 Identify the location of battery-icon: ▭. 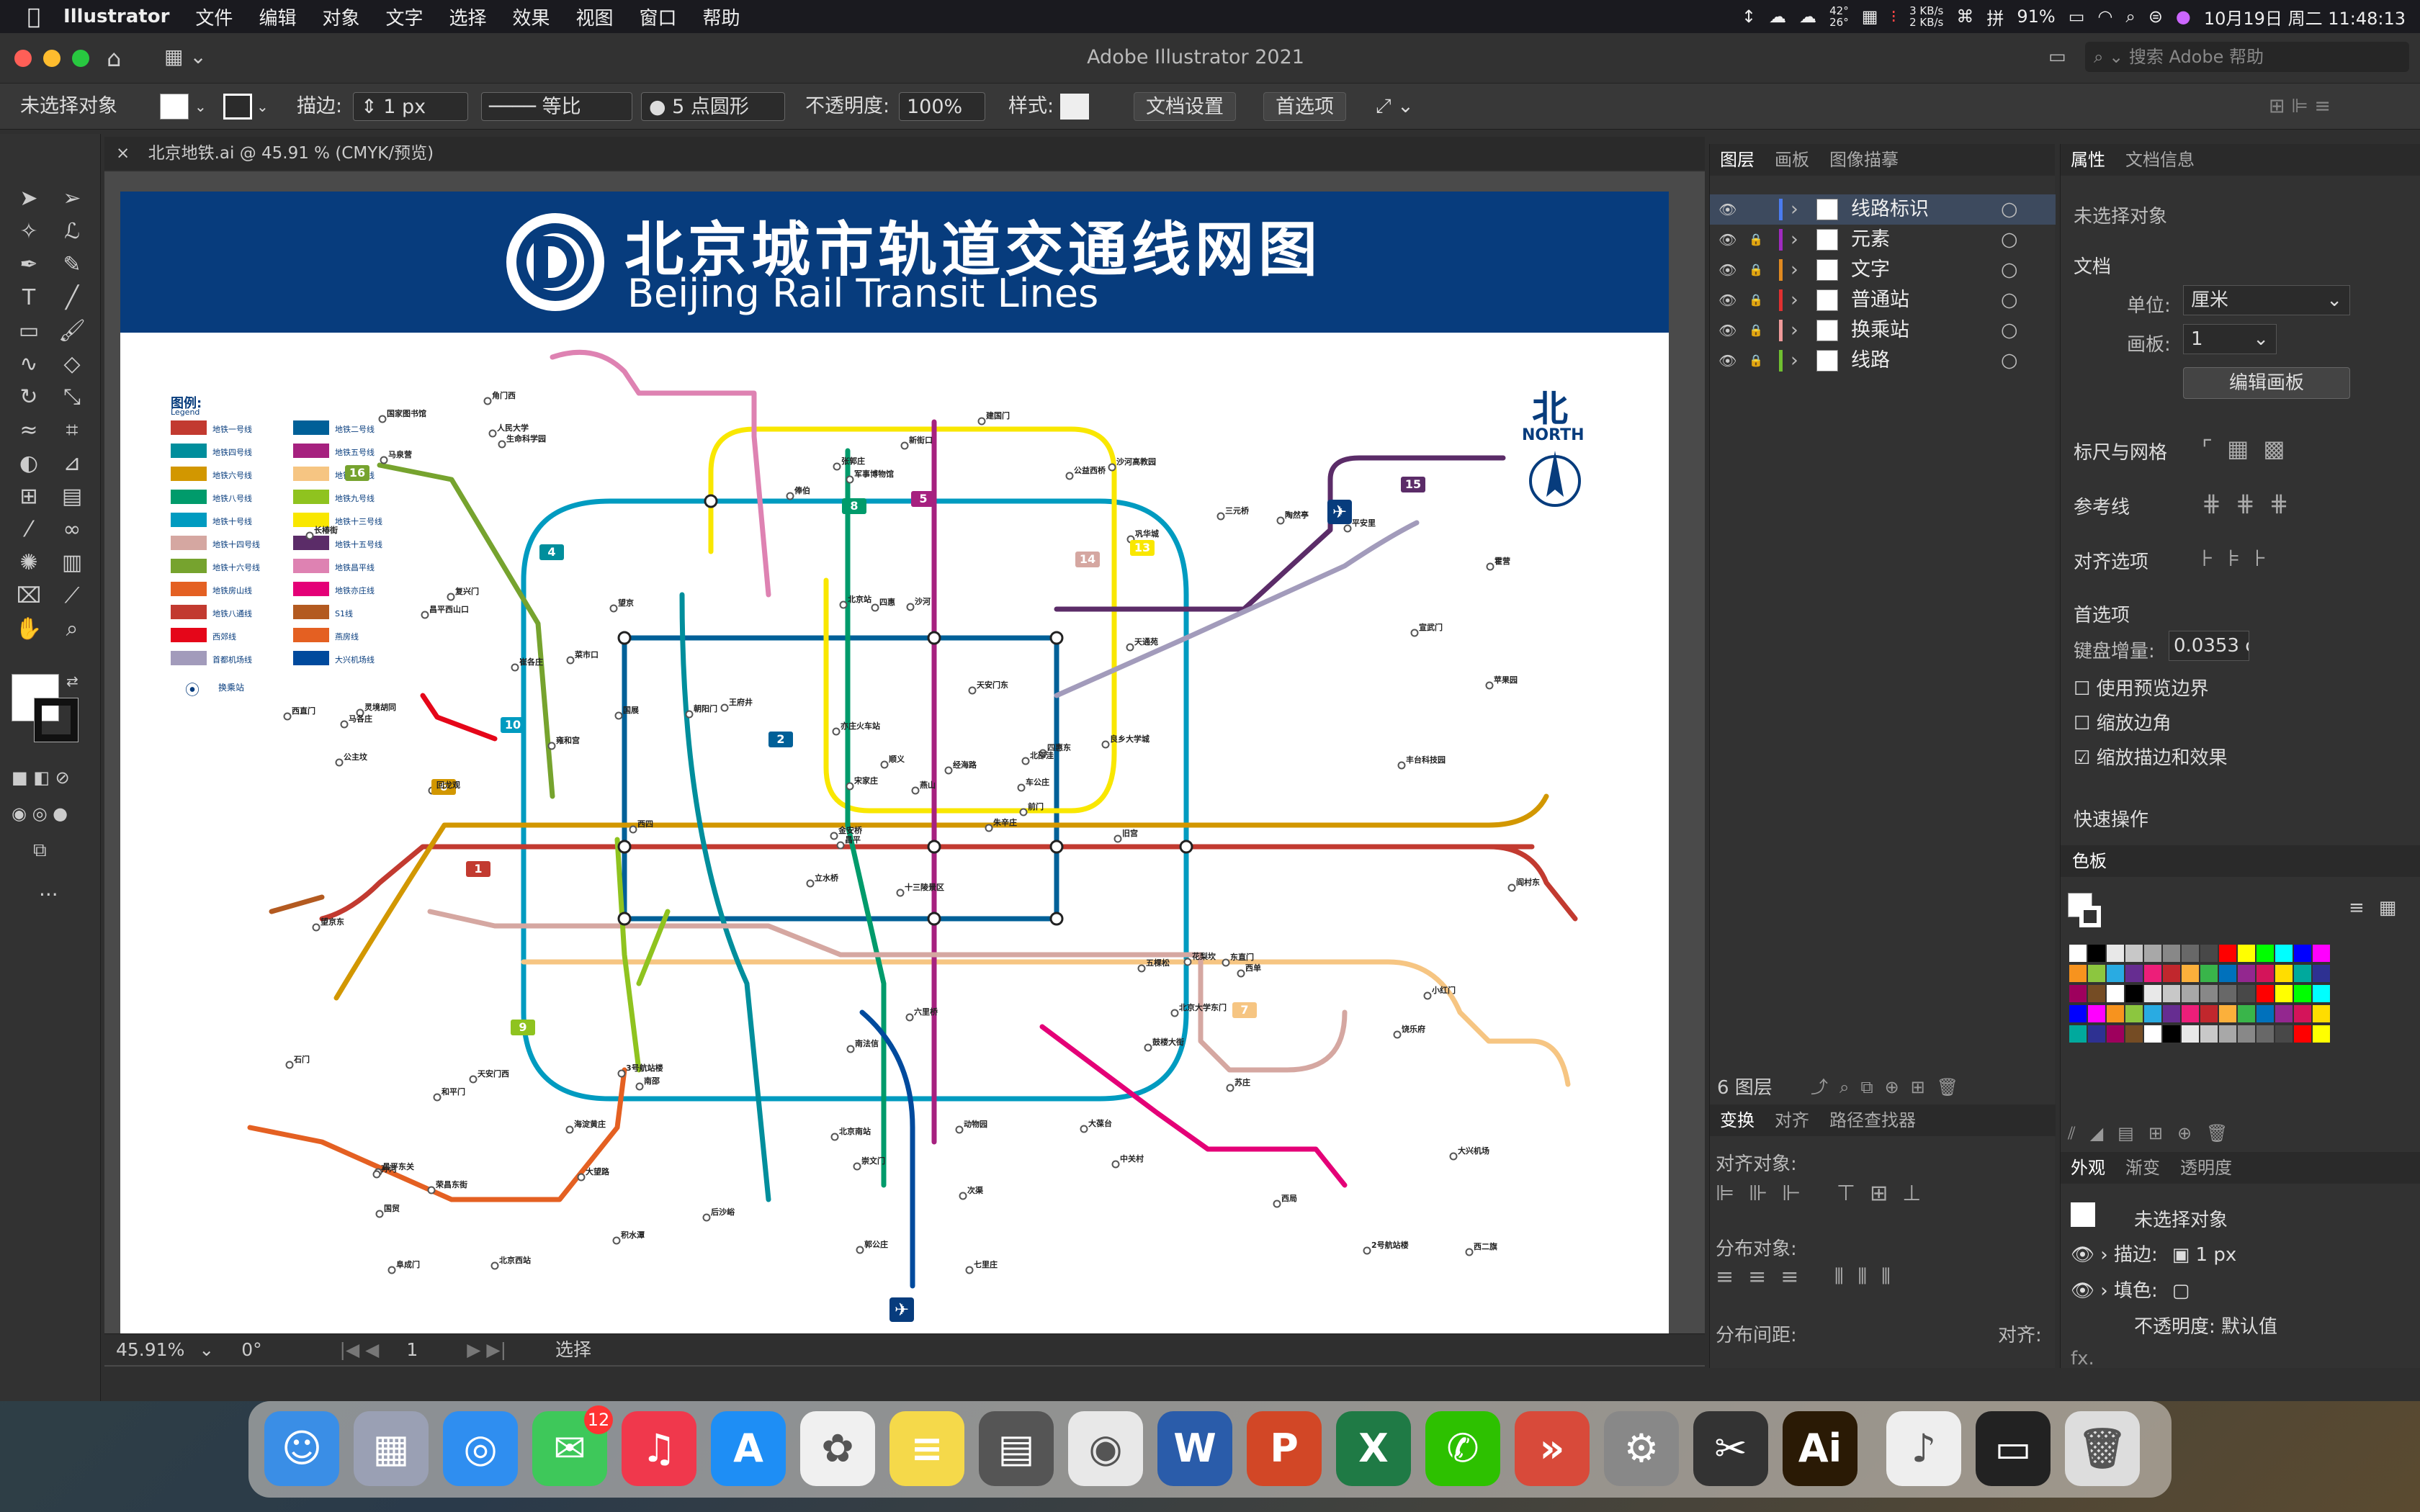
(2077, 16).